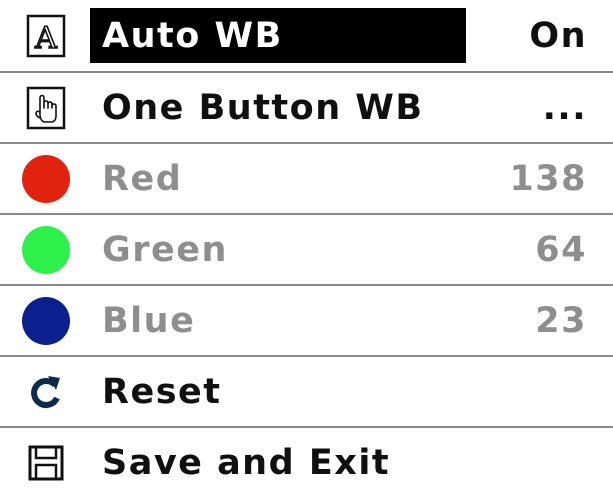  Describe the element at coordinates (561, 320) in the screenshot. I see `menu-item-value: 23` at that location.